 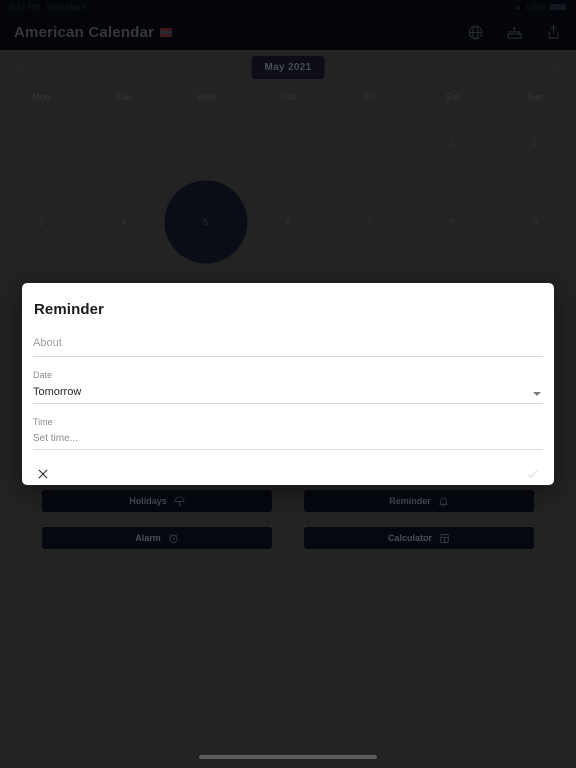 What do you see at coordinates (532, 473) in the screenshot?
I see `check-icon` at bounding box center [532, 473].